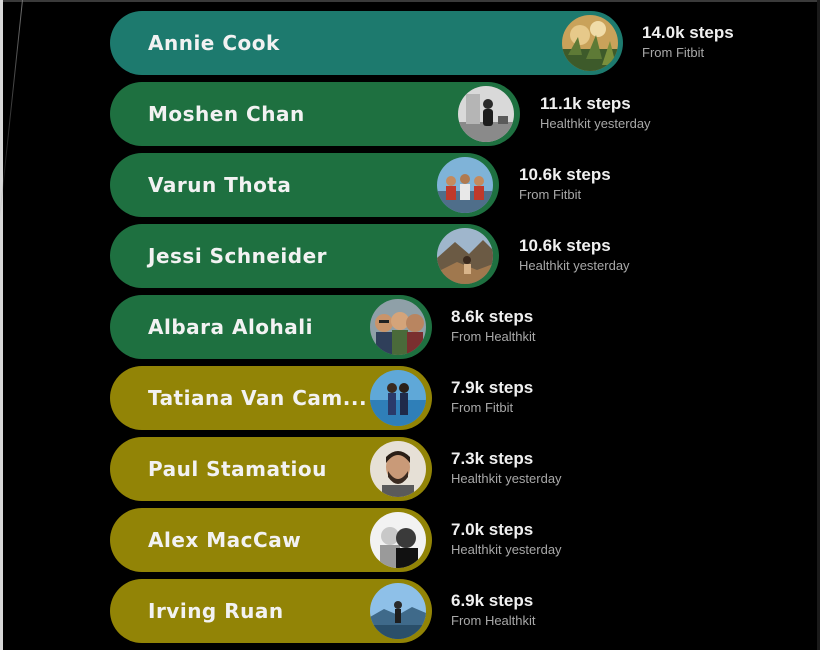  I want to click on avatar-leaves-icon, so click(590, 43).